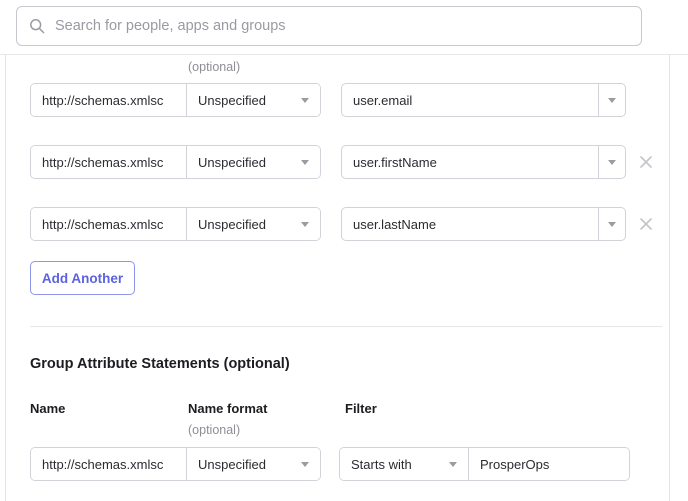 This screenshot has width=688, height=501. What do you see at coordinates (381, 464) in the screenshot?
I see `group-filter-type-value: Starts with` at bounding box center [381, 464].